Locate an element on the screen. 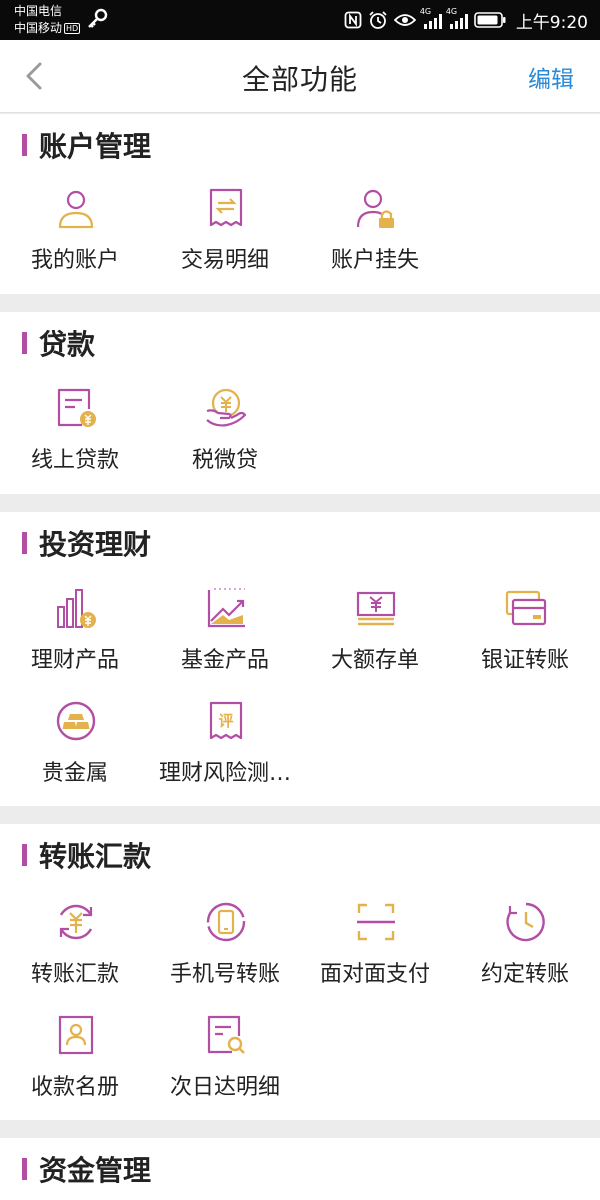 The height and width of the screenshot is (1200, 600). section-title-text: 转账汇款 is located at coordinates (95, 856).